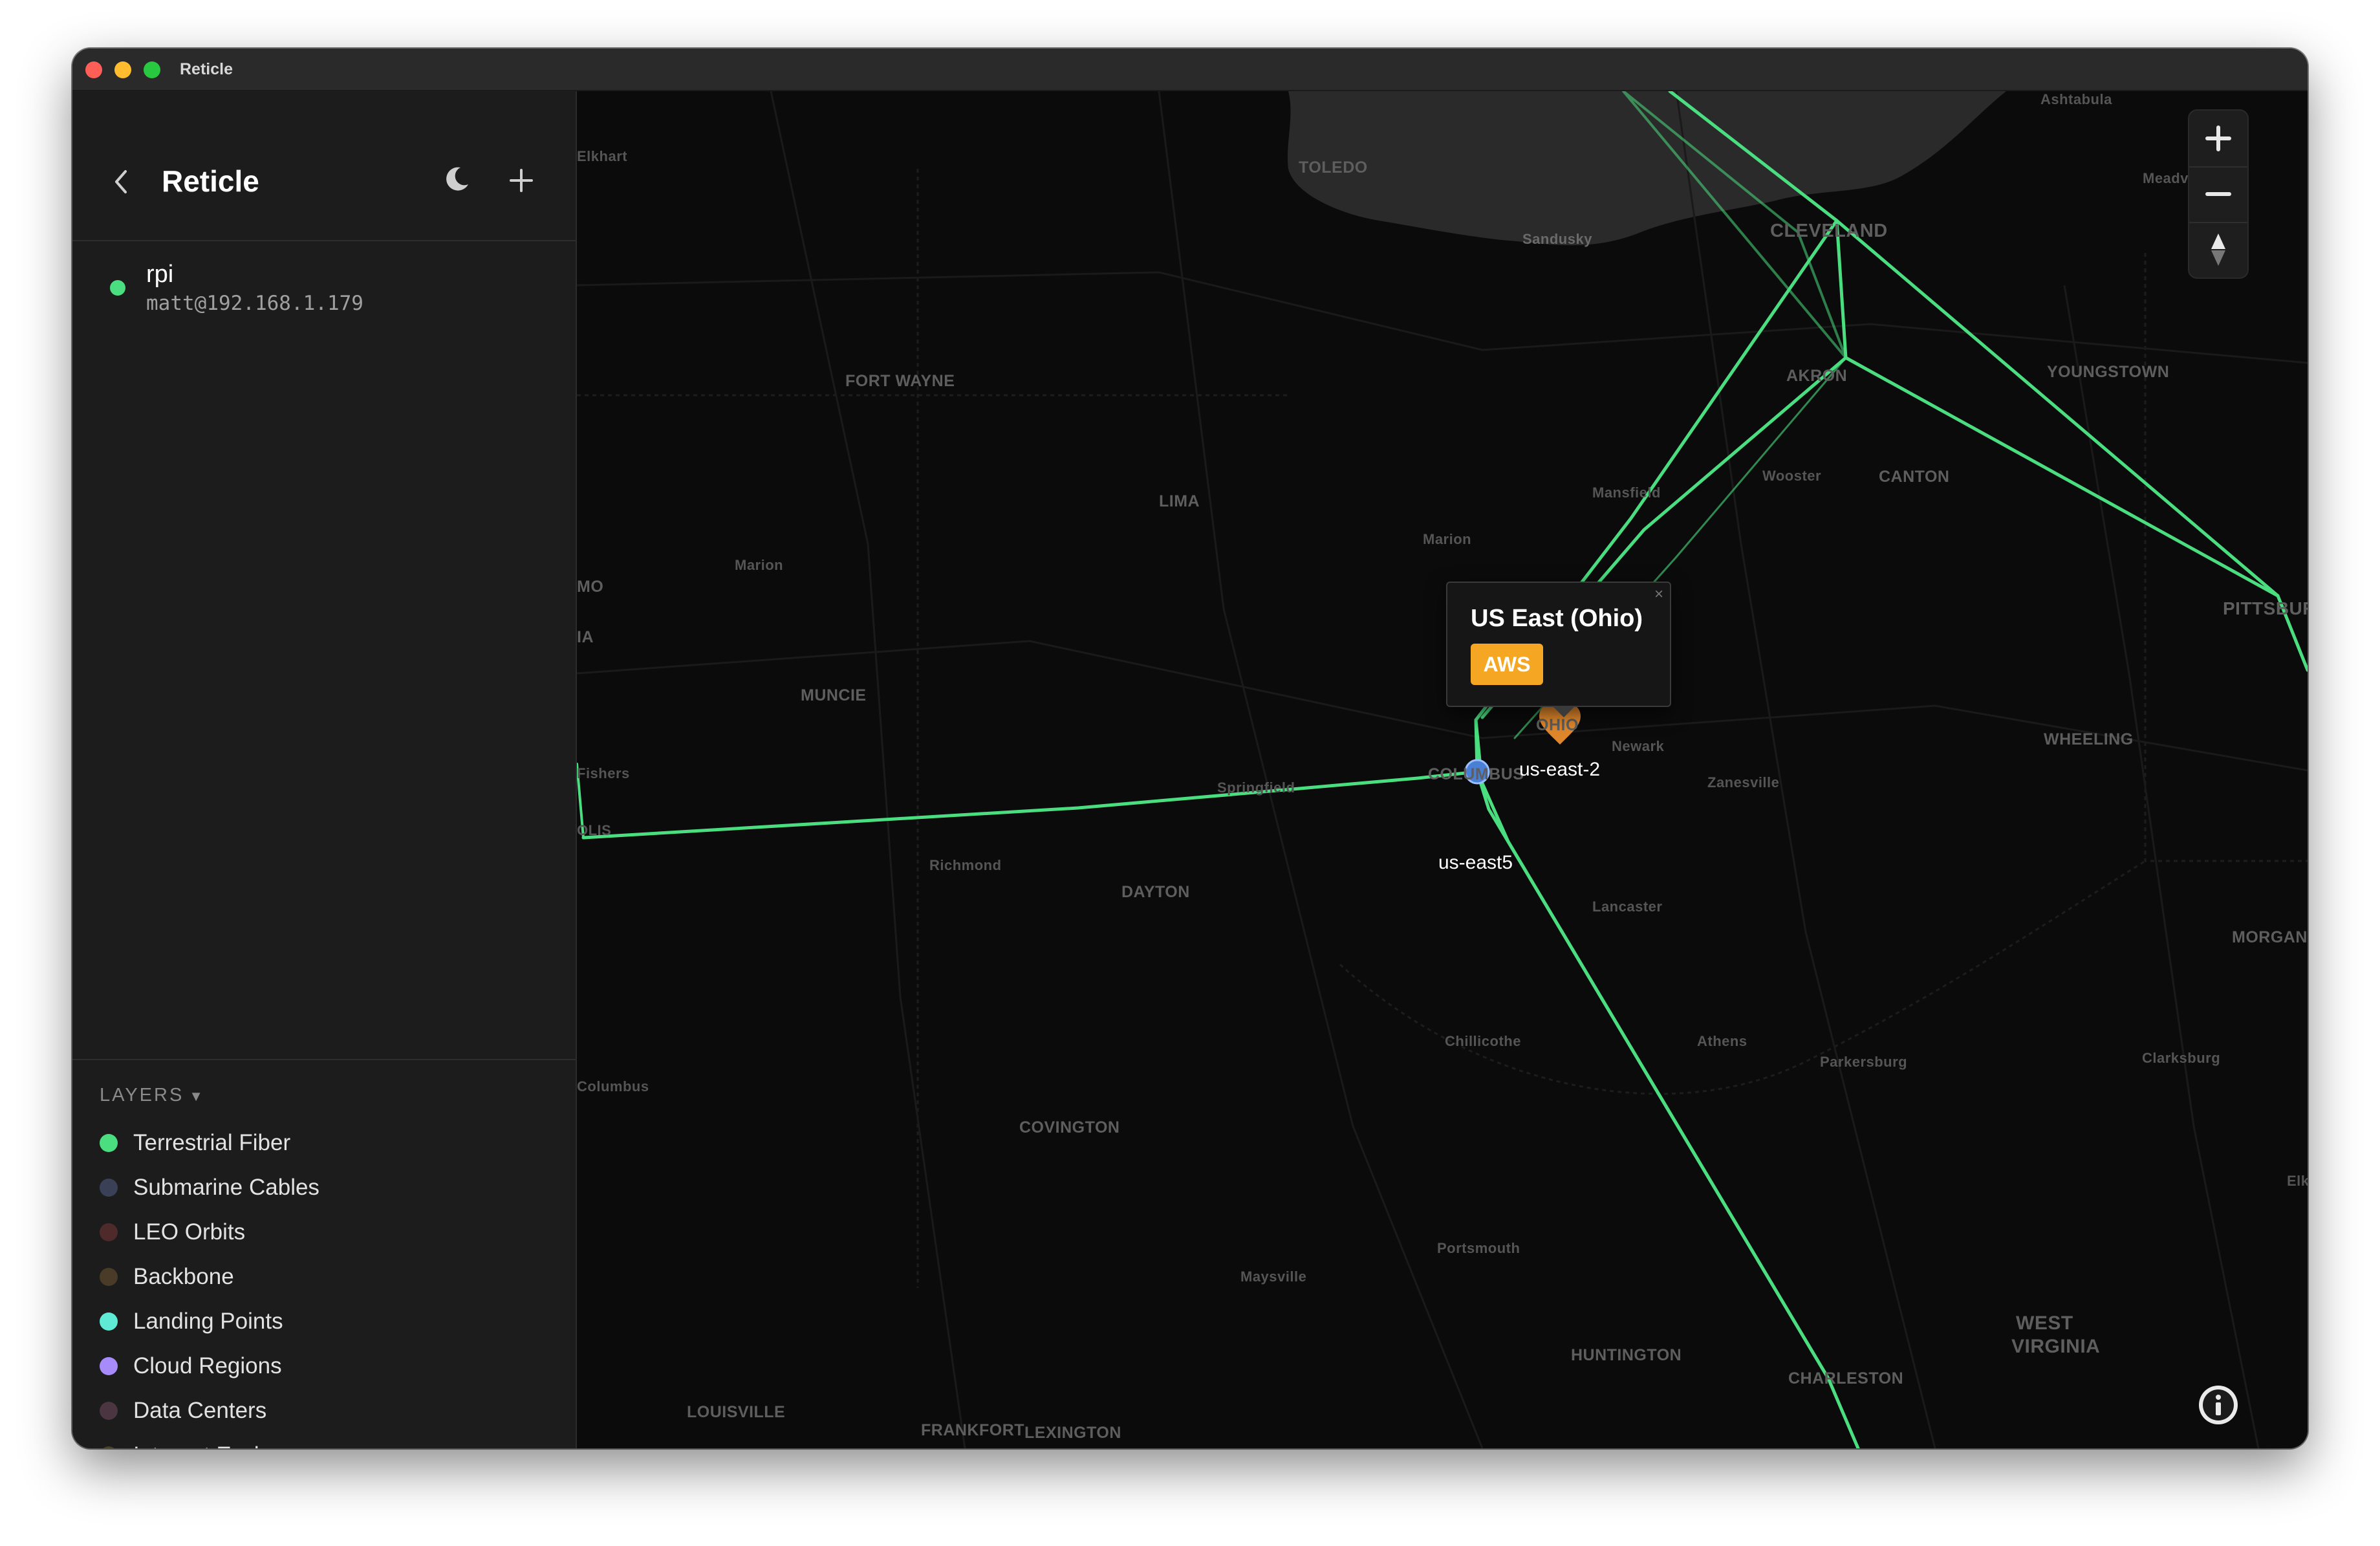  I want to click on city-label: MORGANTOWN, so click(2270, 937).